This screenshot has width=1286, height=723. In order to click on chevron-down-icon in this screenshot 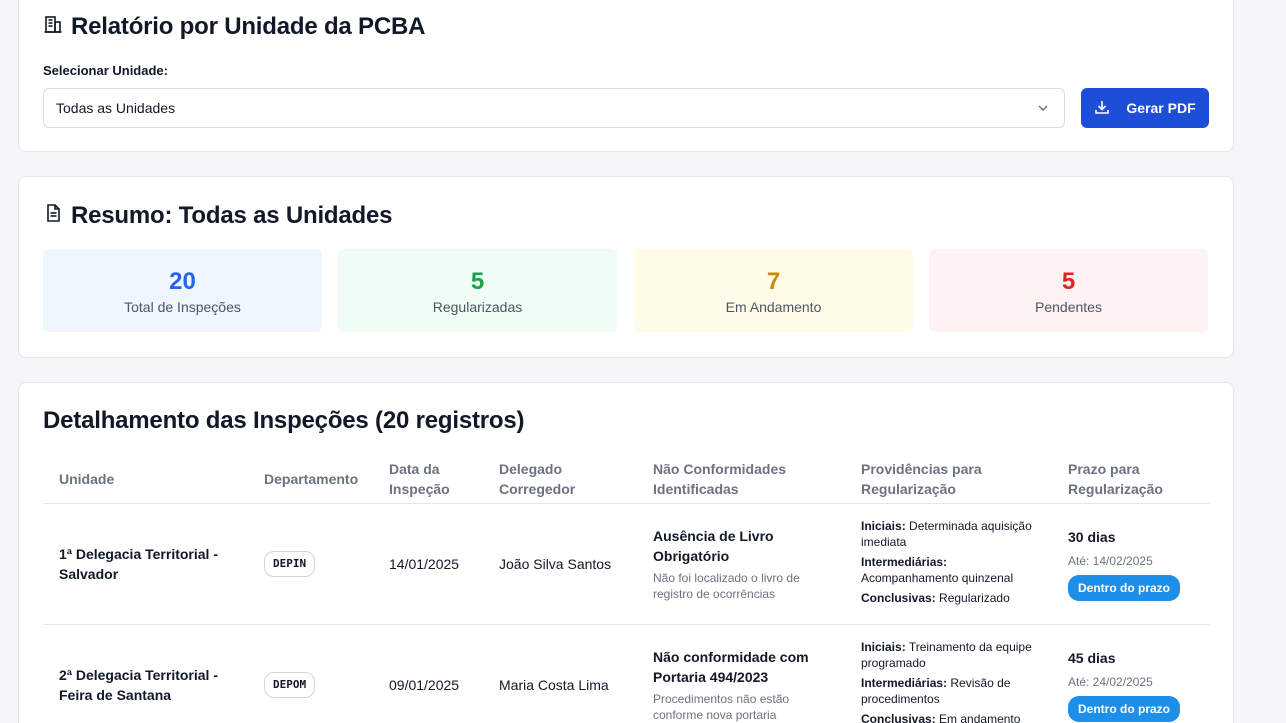, I will do `click(1043, 108)`.